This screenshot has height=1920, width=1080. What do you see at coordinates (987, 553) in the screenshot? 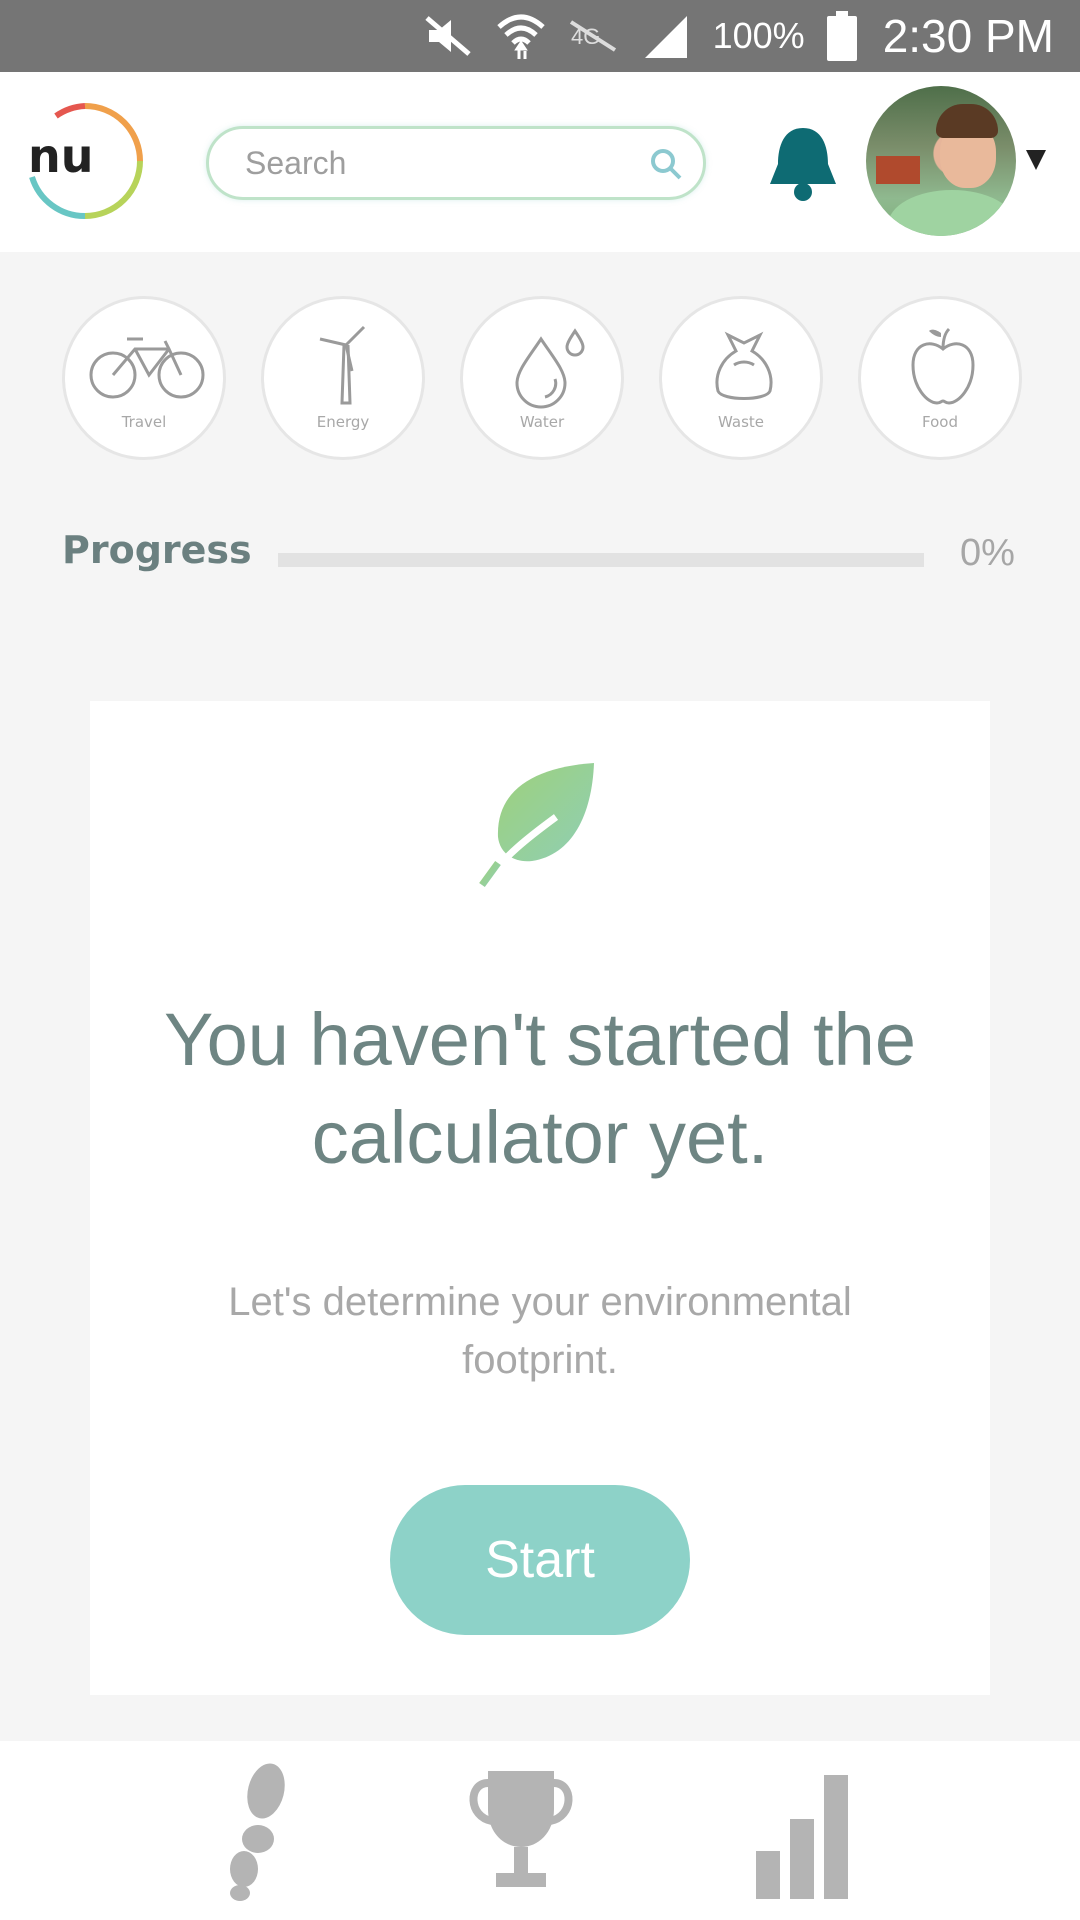
I see `progress-percent: 0%` at bounding box center [987, 553].